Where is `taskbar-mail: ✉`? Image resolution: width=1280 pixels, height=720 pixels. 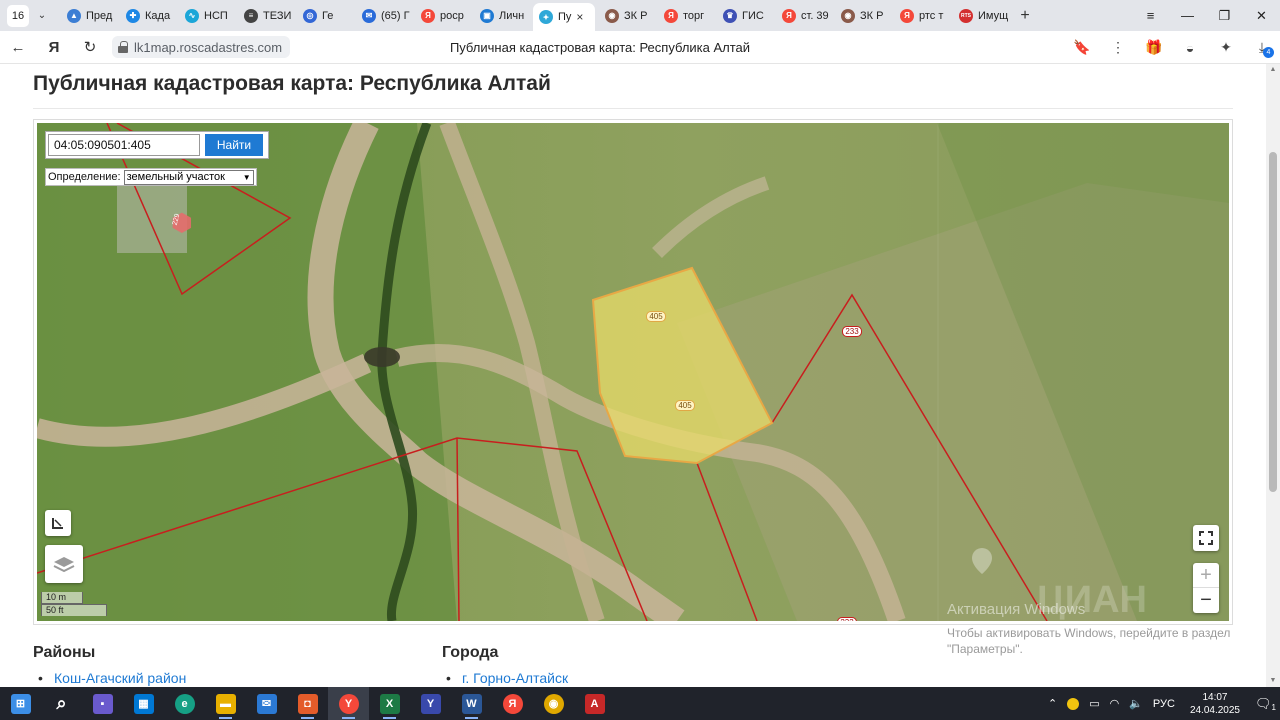 taskbar-mail: ✉ is located at coordinates (266, 703).